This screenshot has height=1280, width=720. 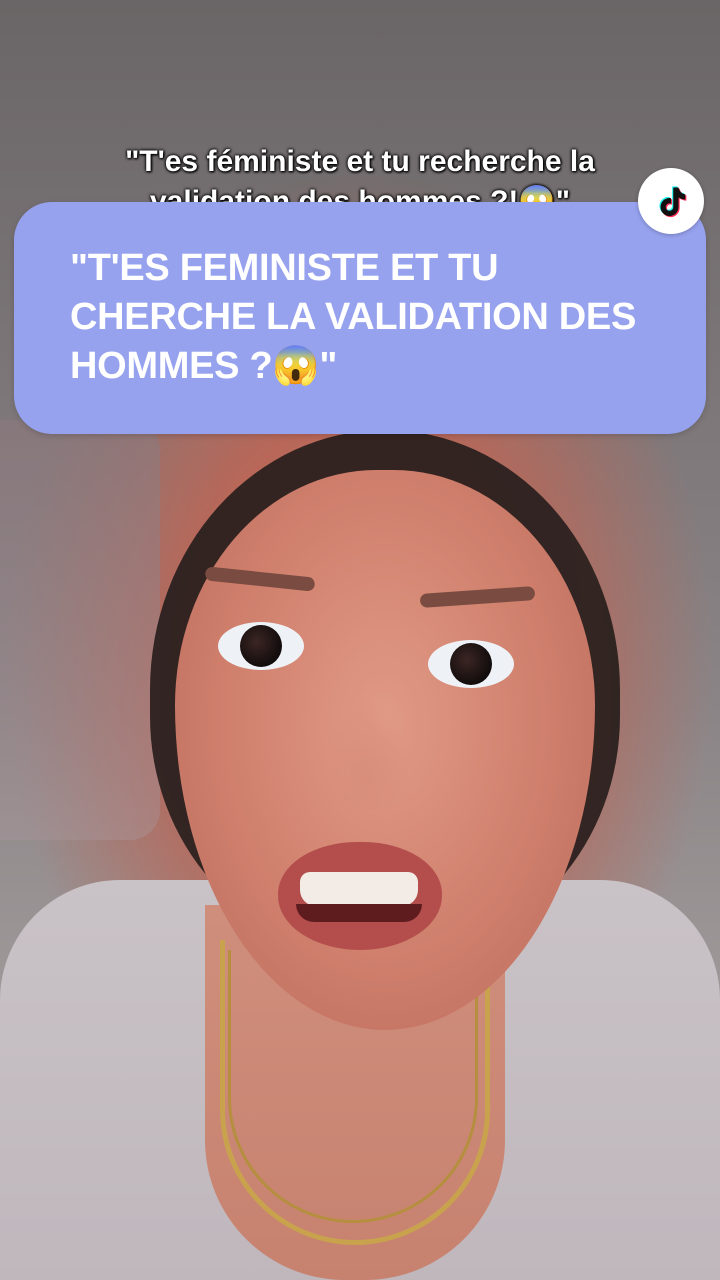 I want to click on right-pupil, so click(x=471, y=664).